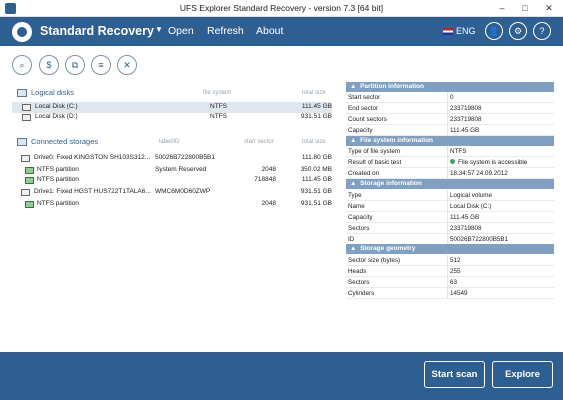 This screenshot has width=563, height=400. What do you see at coordinates (159, 29) in the screenshot?
I see `menu-dropdown-arrow-icon: ▼` at bounding box center [159, 29].